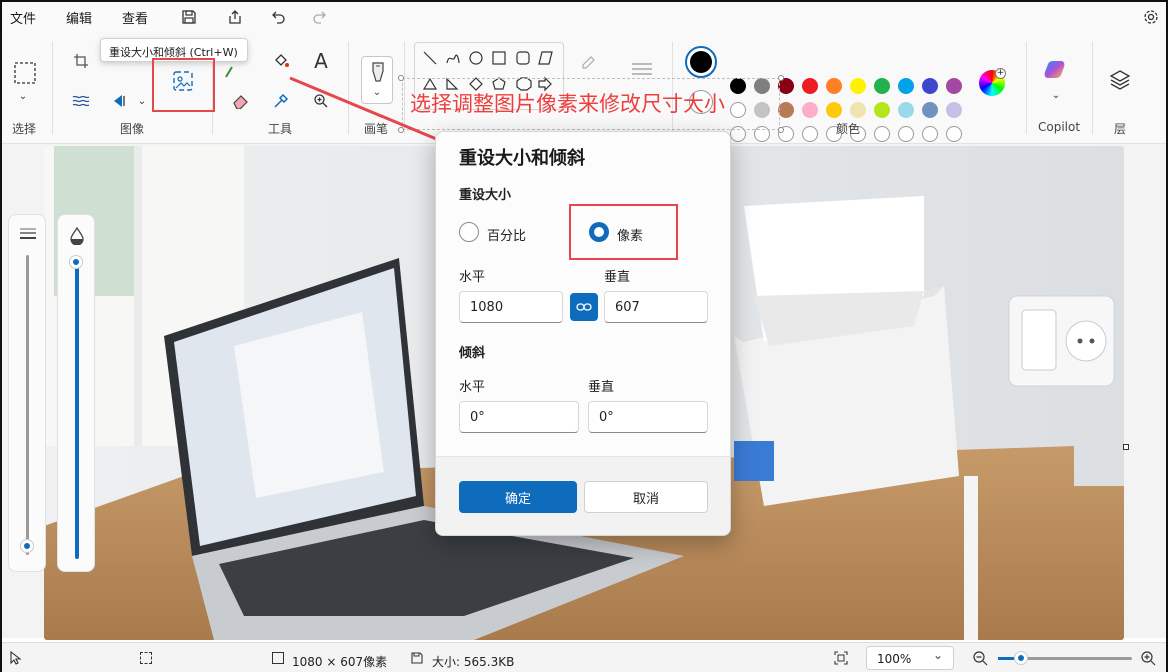 This screenshot has width=1168, height=672. Describe the element at coordinates (1151, 17) in the screenshot. I see `settings-gear-icon` at that location.